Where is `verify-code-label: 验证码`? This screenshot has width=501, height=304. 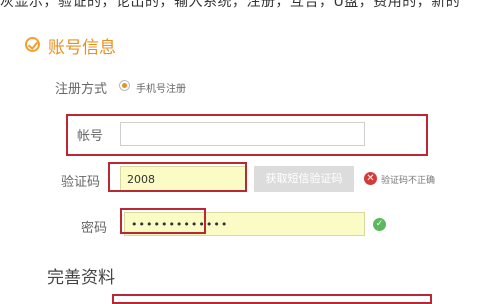
verify-code-label: 验证码 is located at coordinates (81, 182).